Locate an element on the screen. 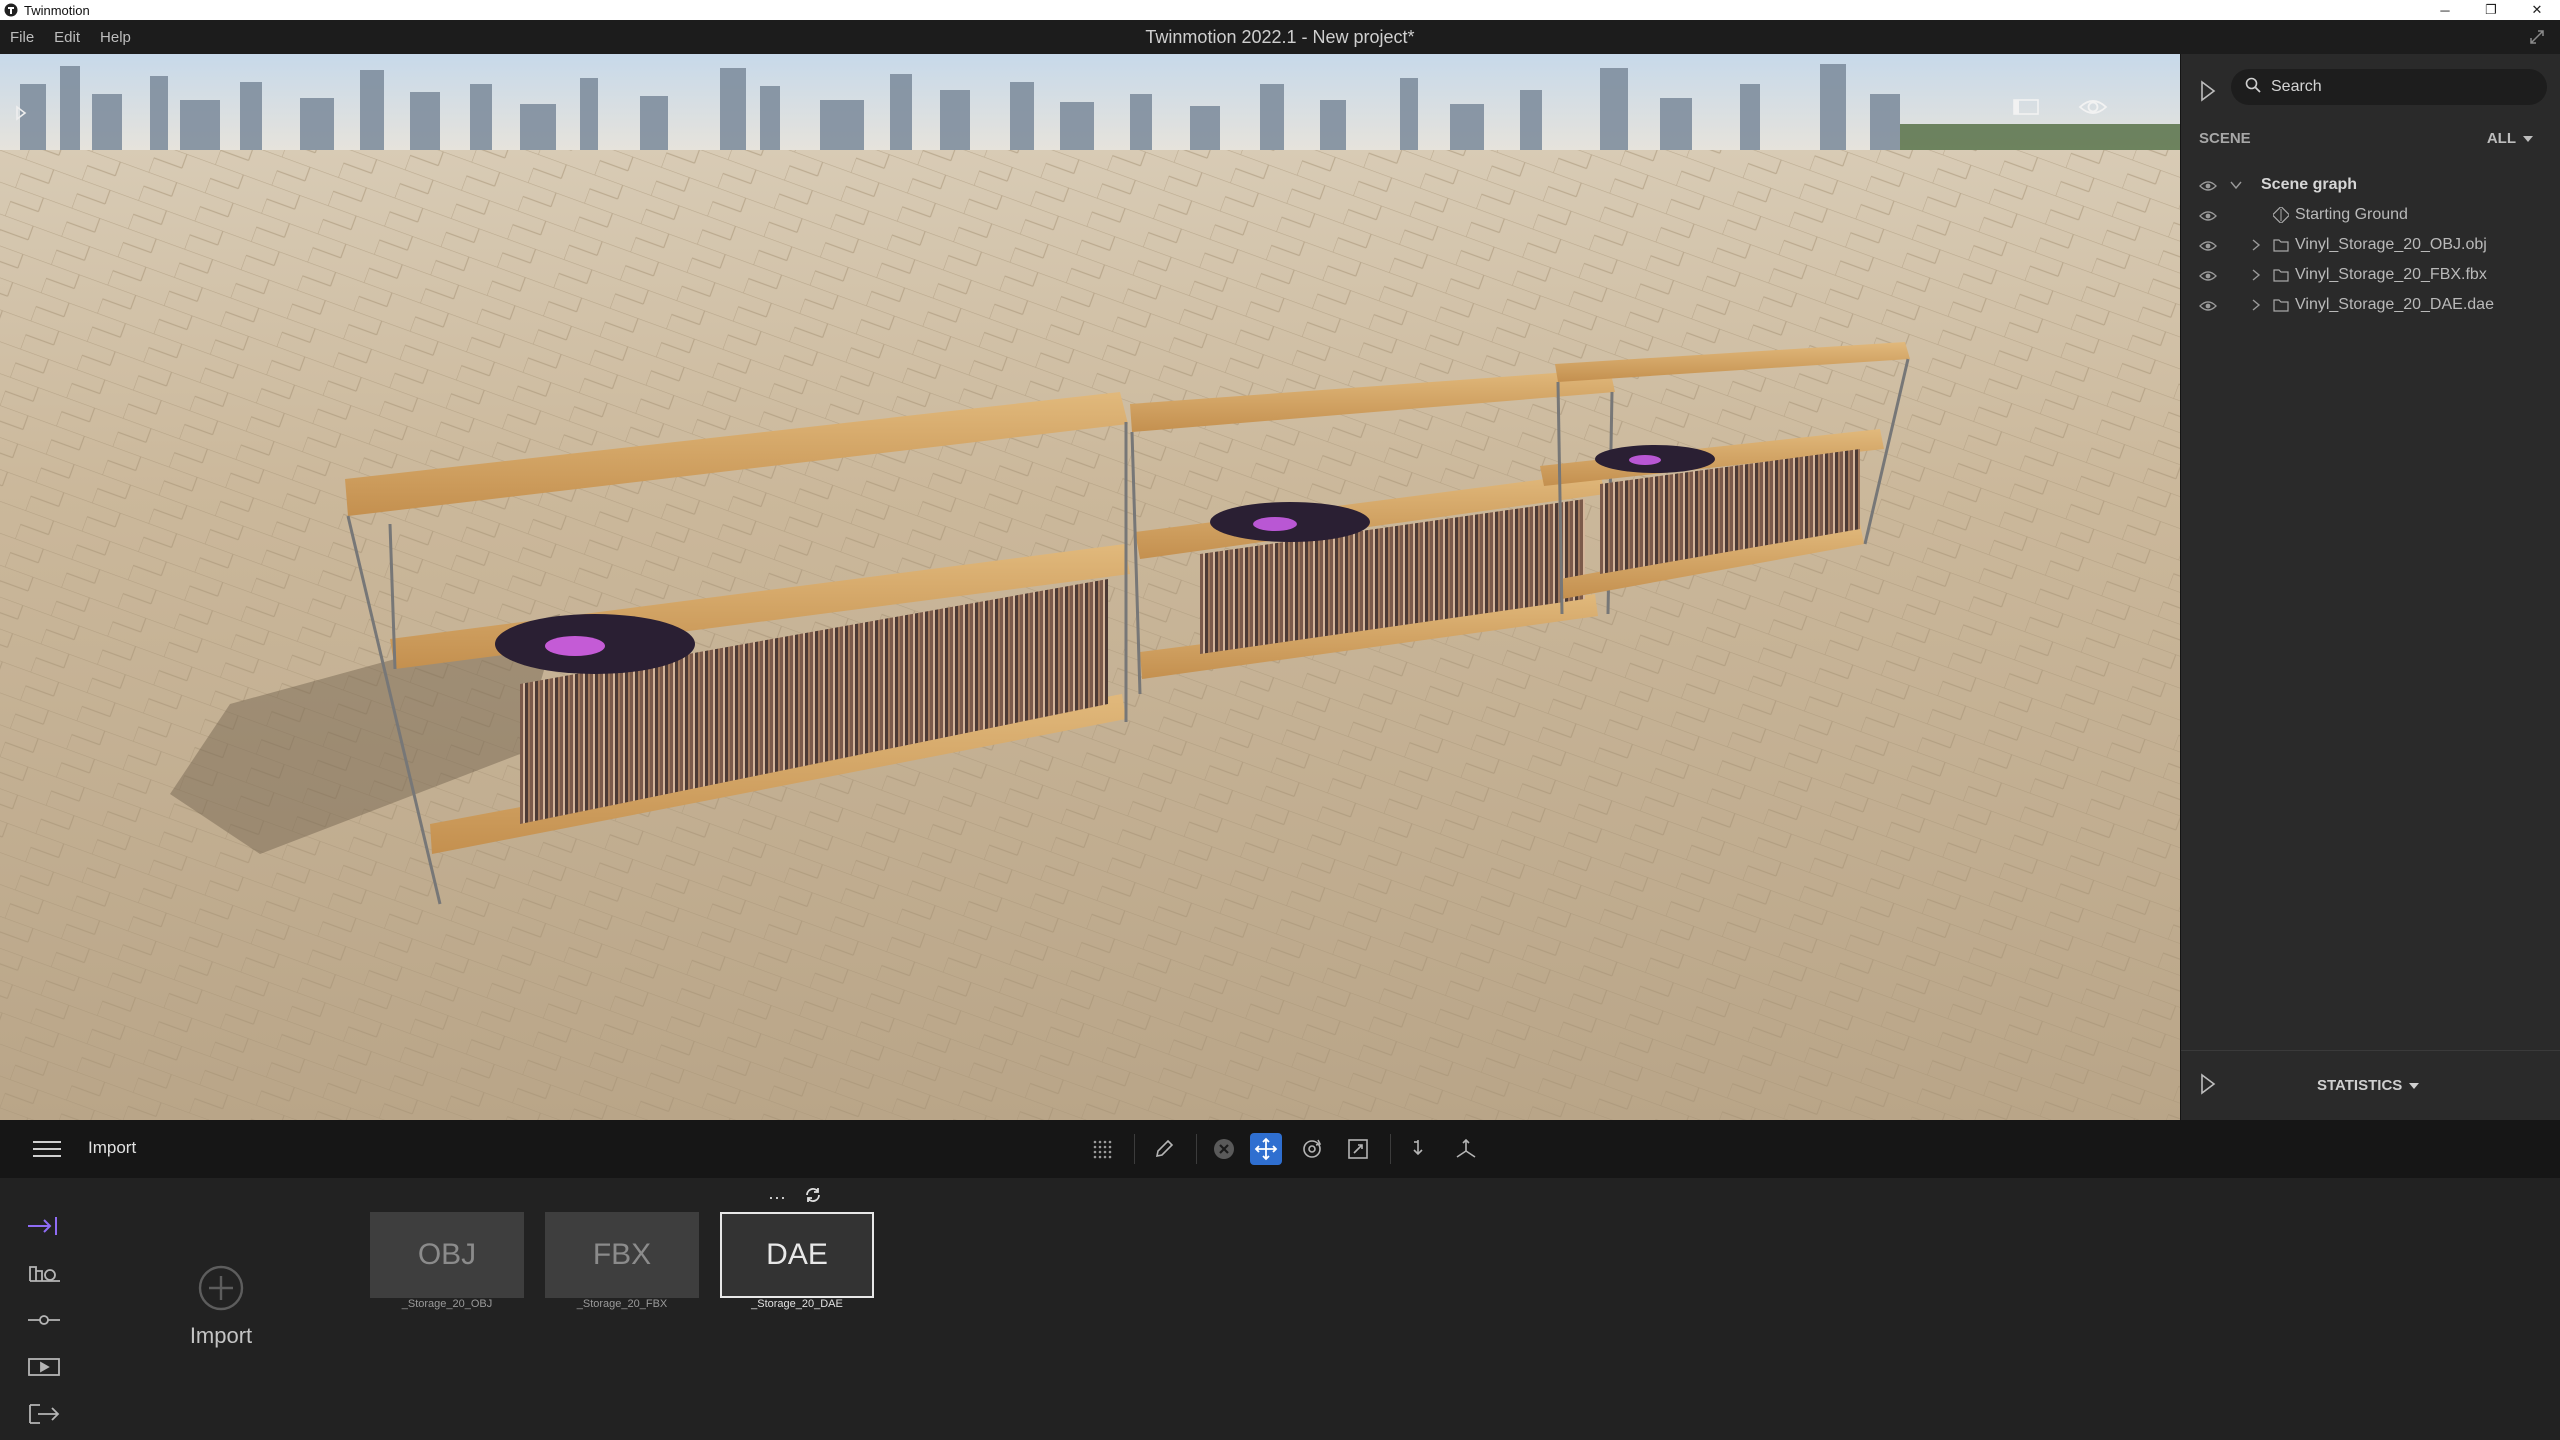 This screenshot has height=1440, width=2560. os-app-name: Twinmotion is located at coordinates (57, 10).